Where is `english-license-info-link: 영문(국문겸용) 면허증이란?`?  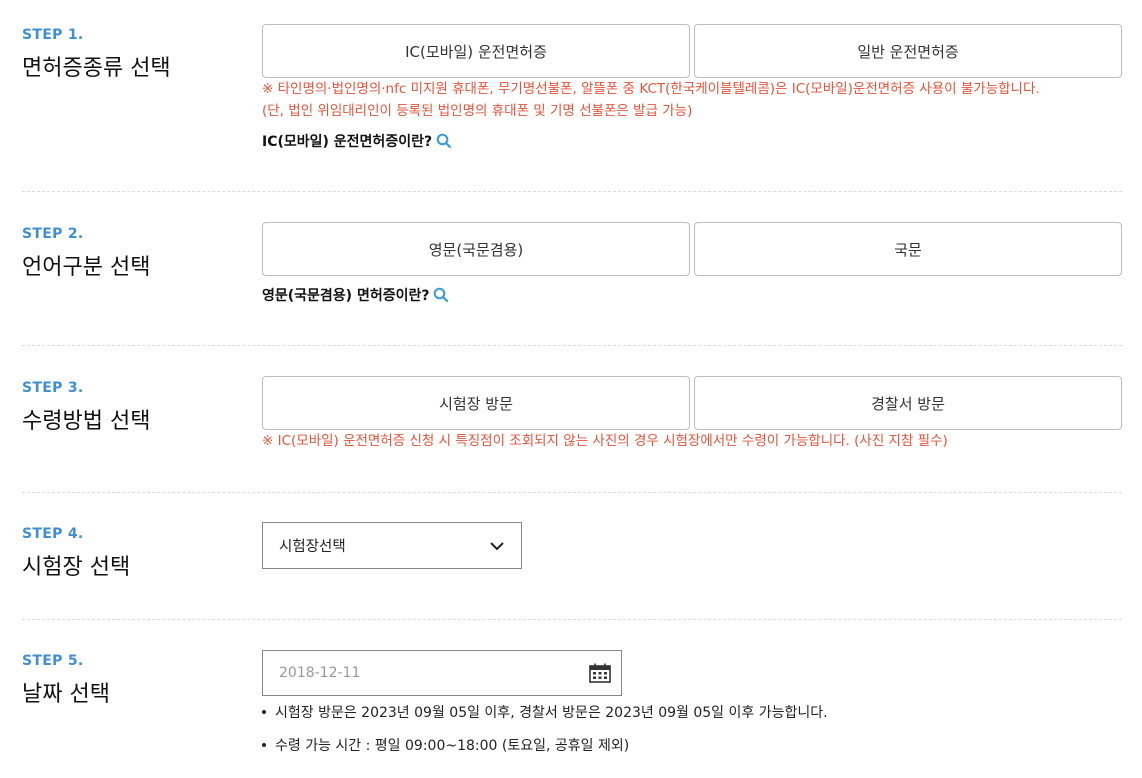
english-license-info-link: 영문(국문겸용) 면허증이란? is located at coordinates (355, 295).